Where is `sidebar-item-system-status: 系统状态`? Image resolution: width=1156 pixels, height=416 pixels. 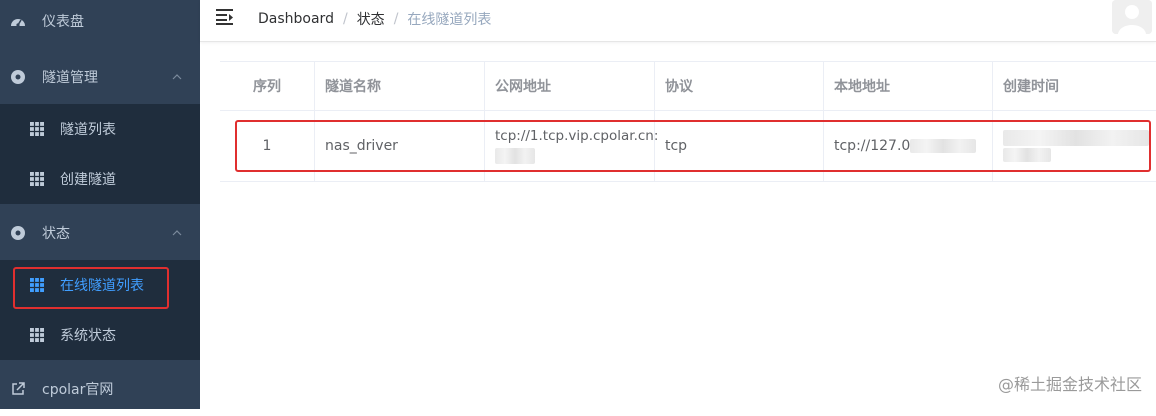 sidebar-item-system-status: 系统状态 is located at coordinates (100, 335).